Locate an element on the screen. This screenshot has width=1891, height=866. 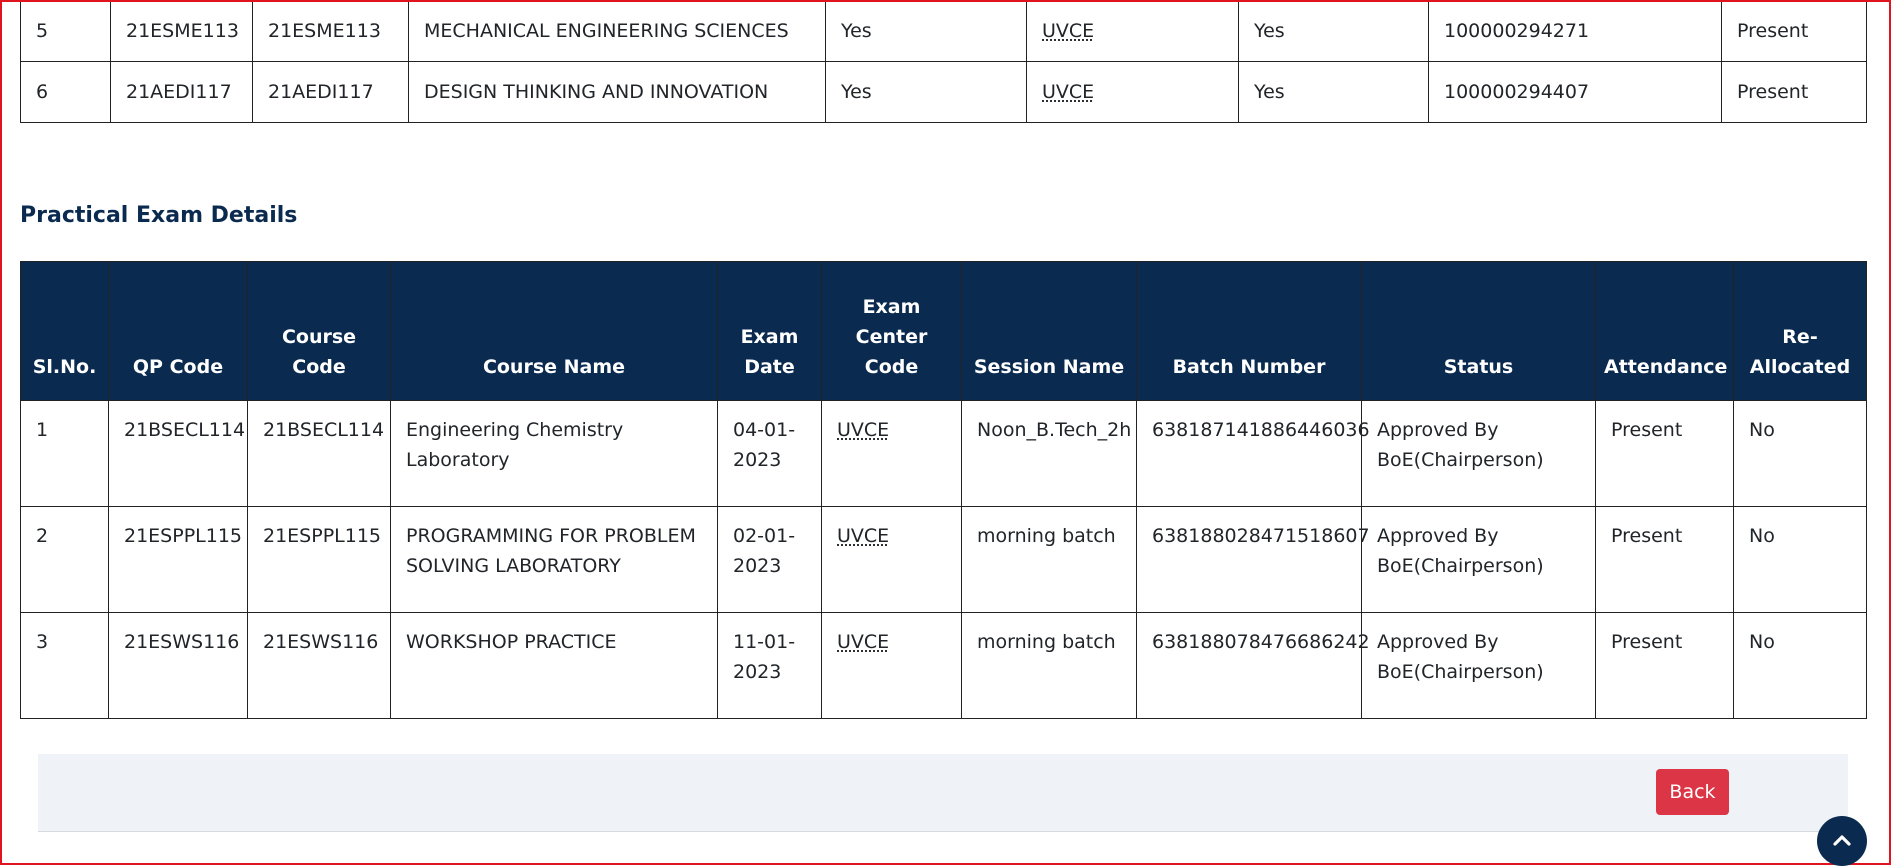
course-name-cell: DESIGN THINKING AND INNOVATION is located at coordinates (617, 92).